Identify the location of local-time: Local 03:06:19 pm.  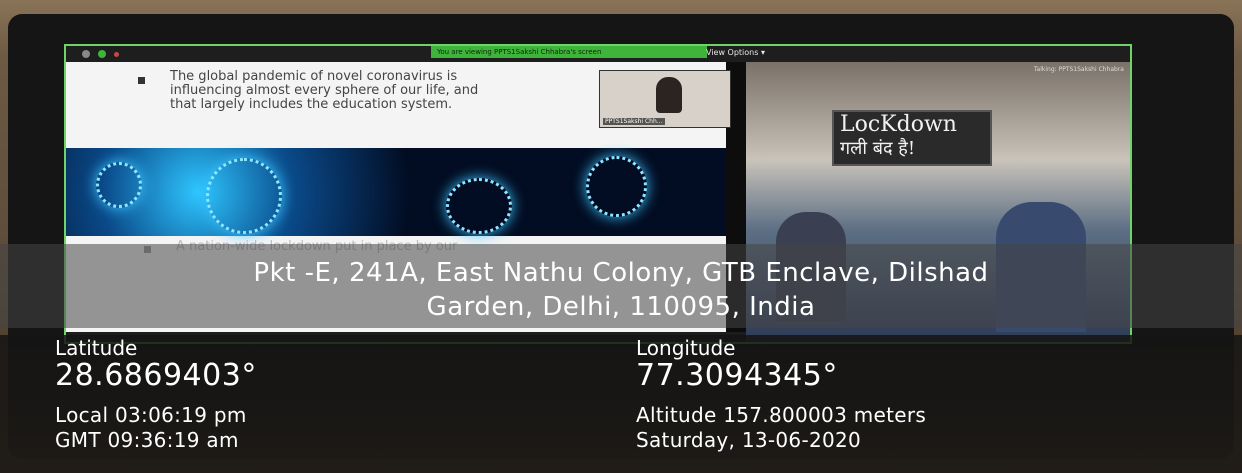
(151, 415).